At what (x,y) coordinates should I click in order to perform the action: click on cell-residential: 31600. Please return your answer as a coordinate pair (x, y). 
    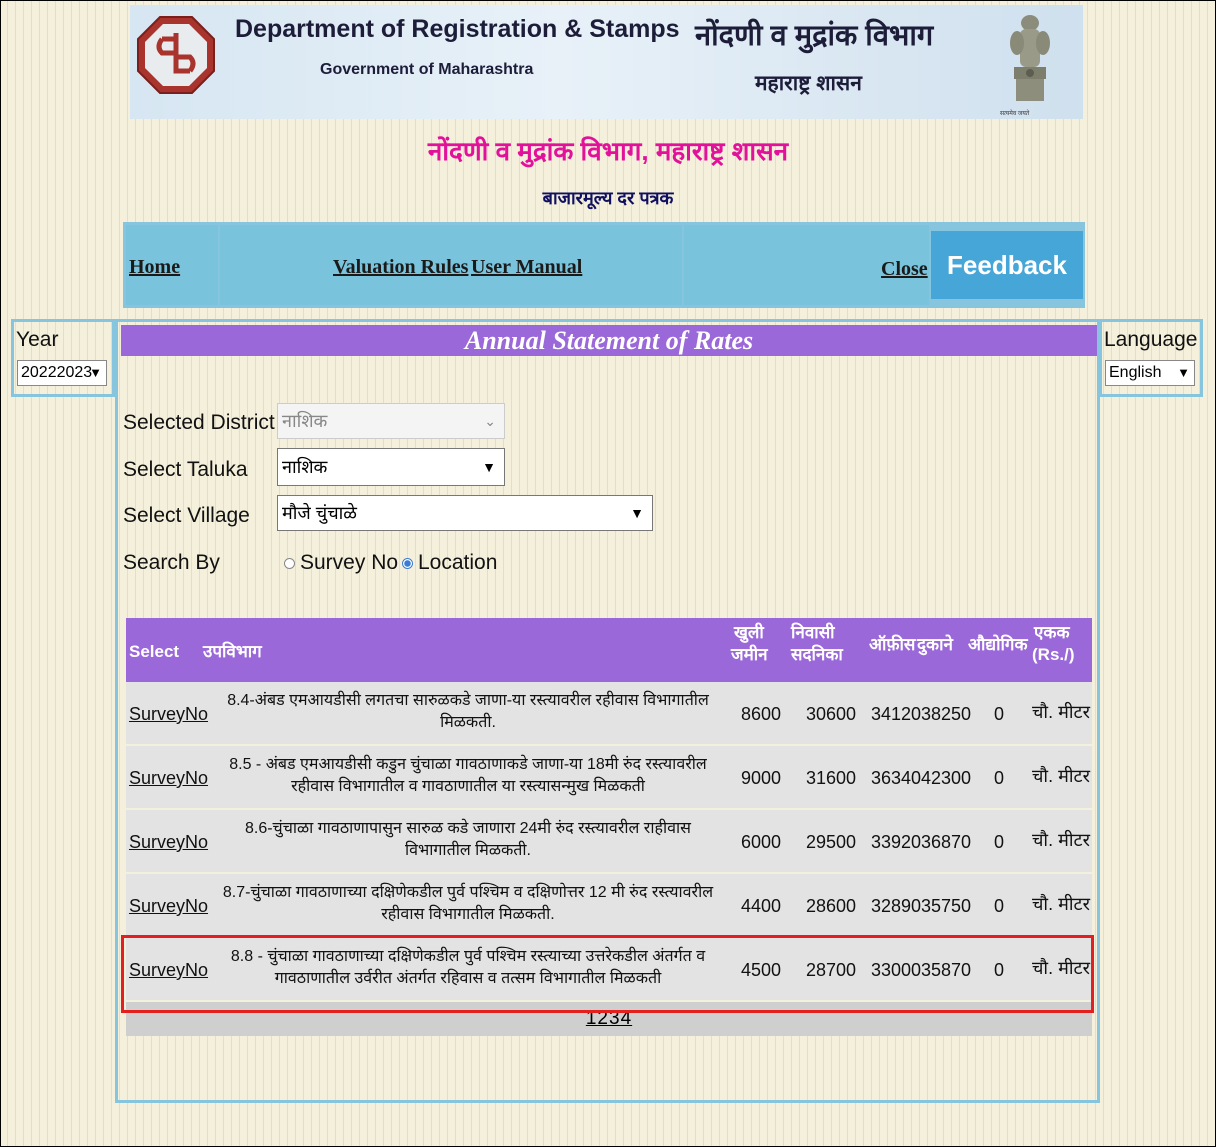
    Looking at the image, I should click on (831, 778).